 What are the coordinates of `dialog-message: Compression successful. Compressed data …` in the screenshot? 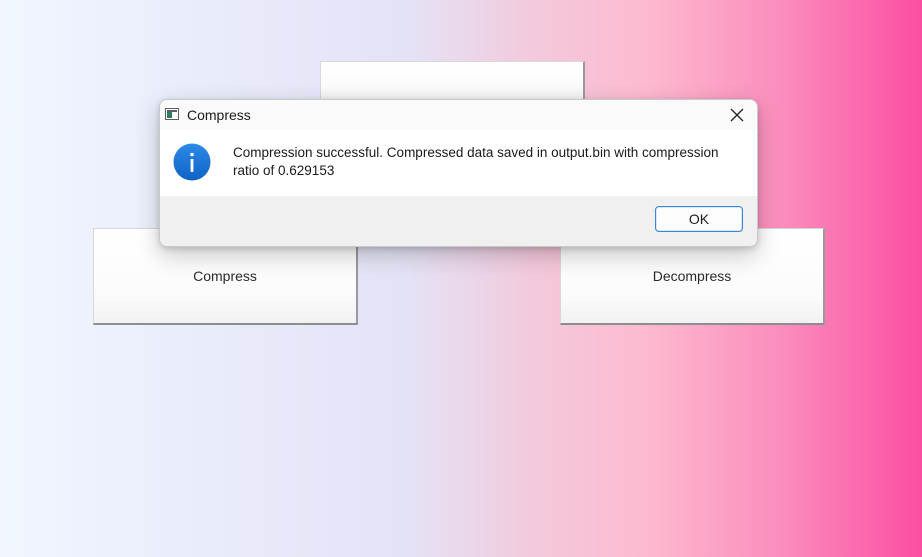 It's located at (476, 161).